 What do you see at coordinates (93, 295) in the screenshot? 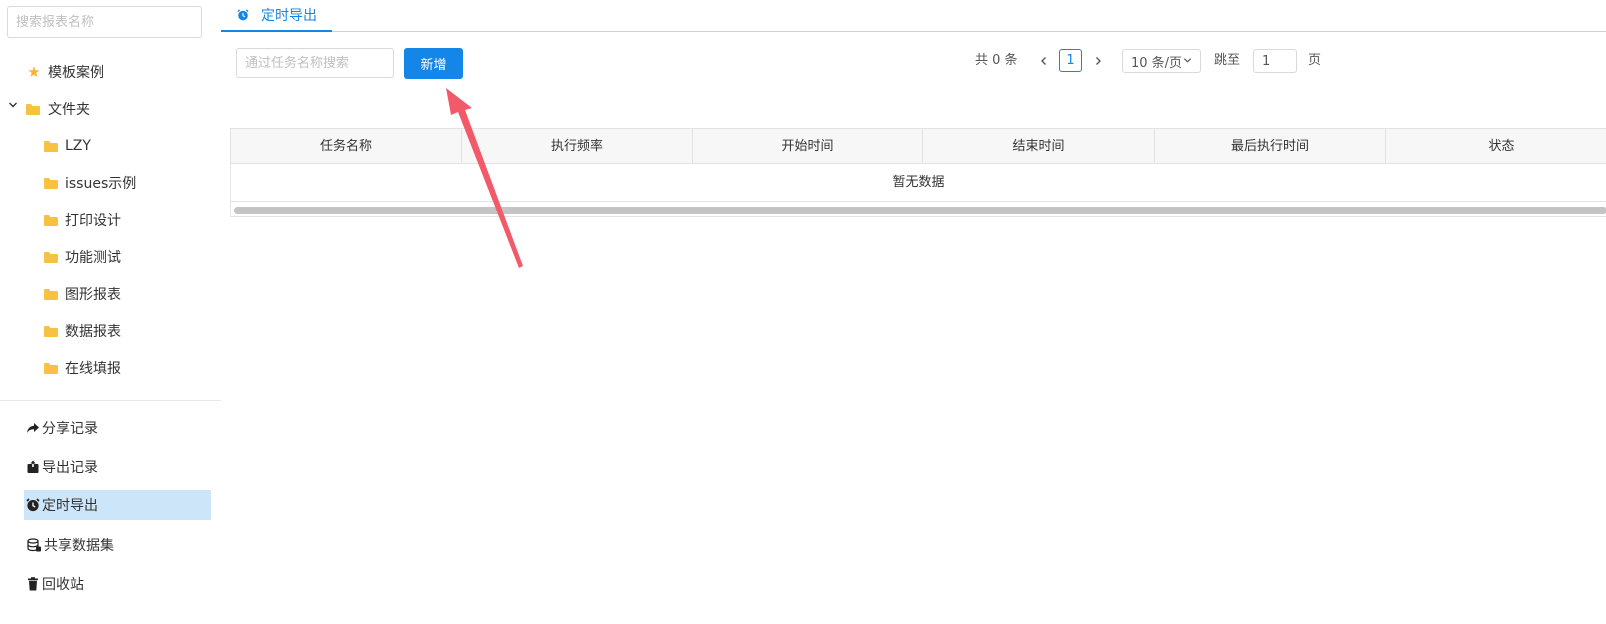
I see `tree-item-label: 图形报表` at bounding box center [93, 295].